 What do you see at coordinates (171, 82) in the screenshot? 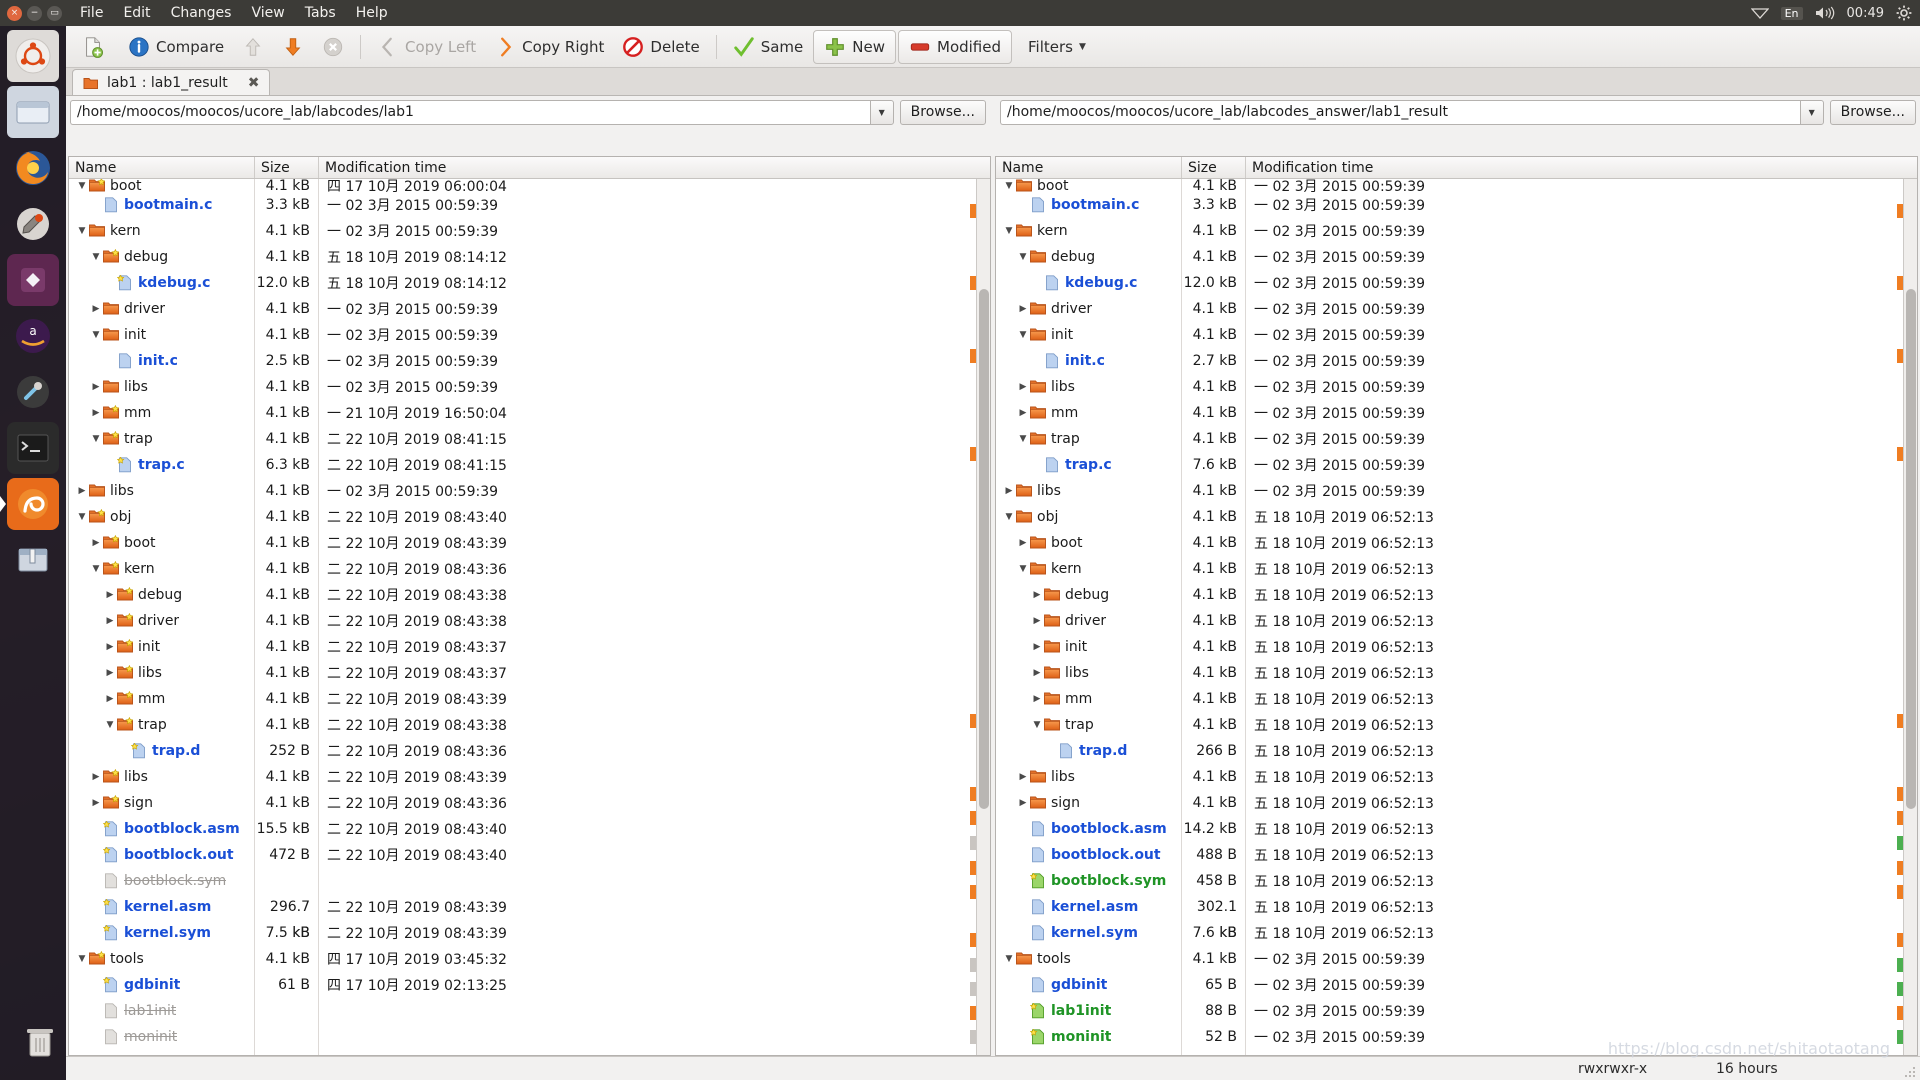
I see `tab-lab1-lab1result: lab1 : lab1_result ✖` at bounding box center [171, 82].